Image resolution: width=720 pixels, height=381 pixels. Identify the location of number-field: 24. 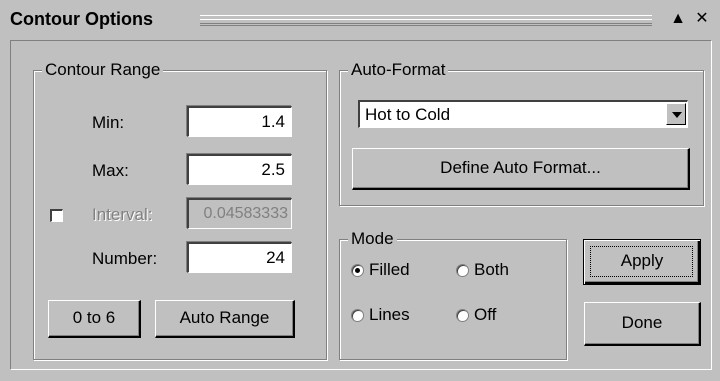
(239, 257).